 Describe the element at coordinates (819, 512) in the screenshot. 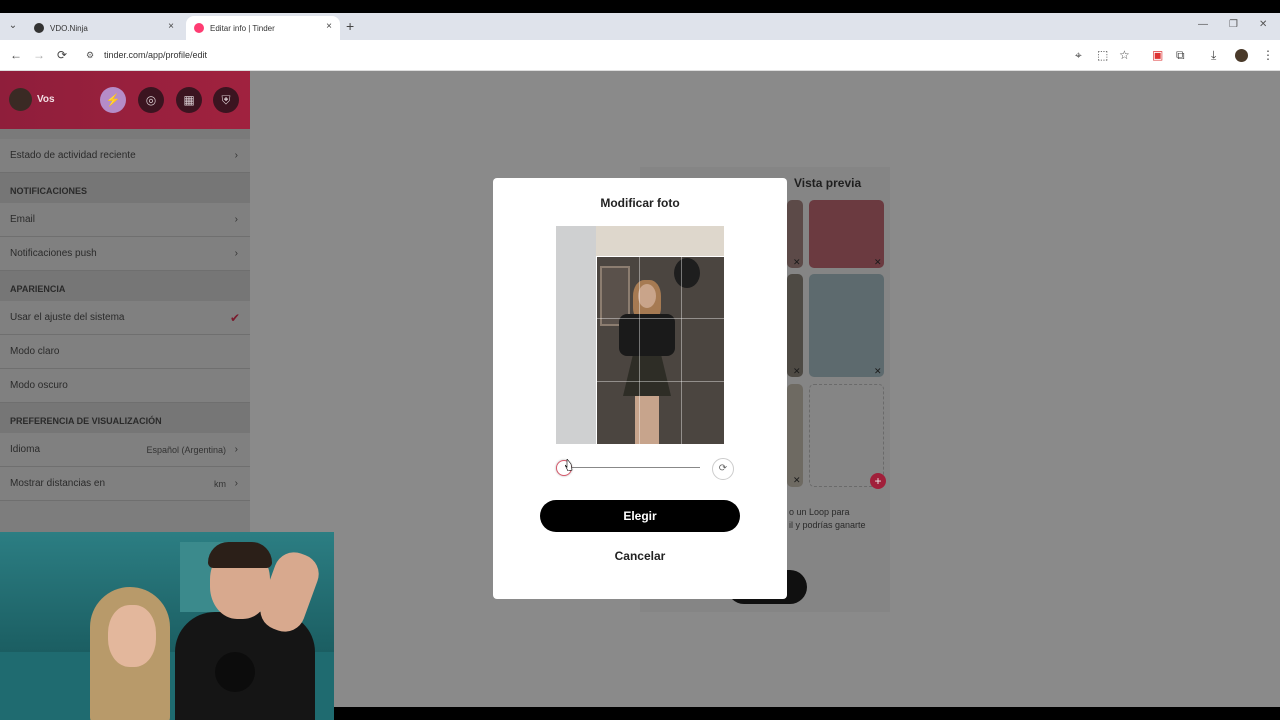

I see `loop-text-line: o un Loop para` at that location.